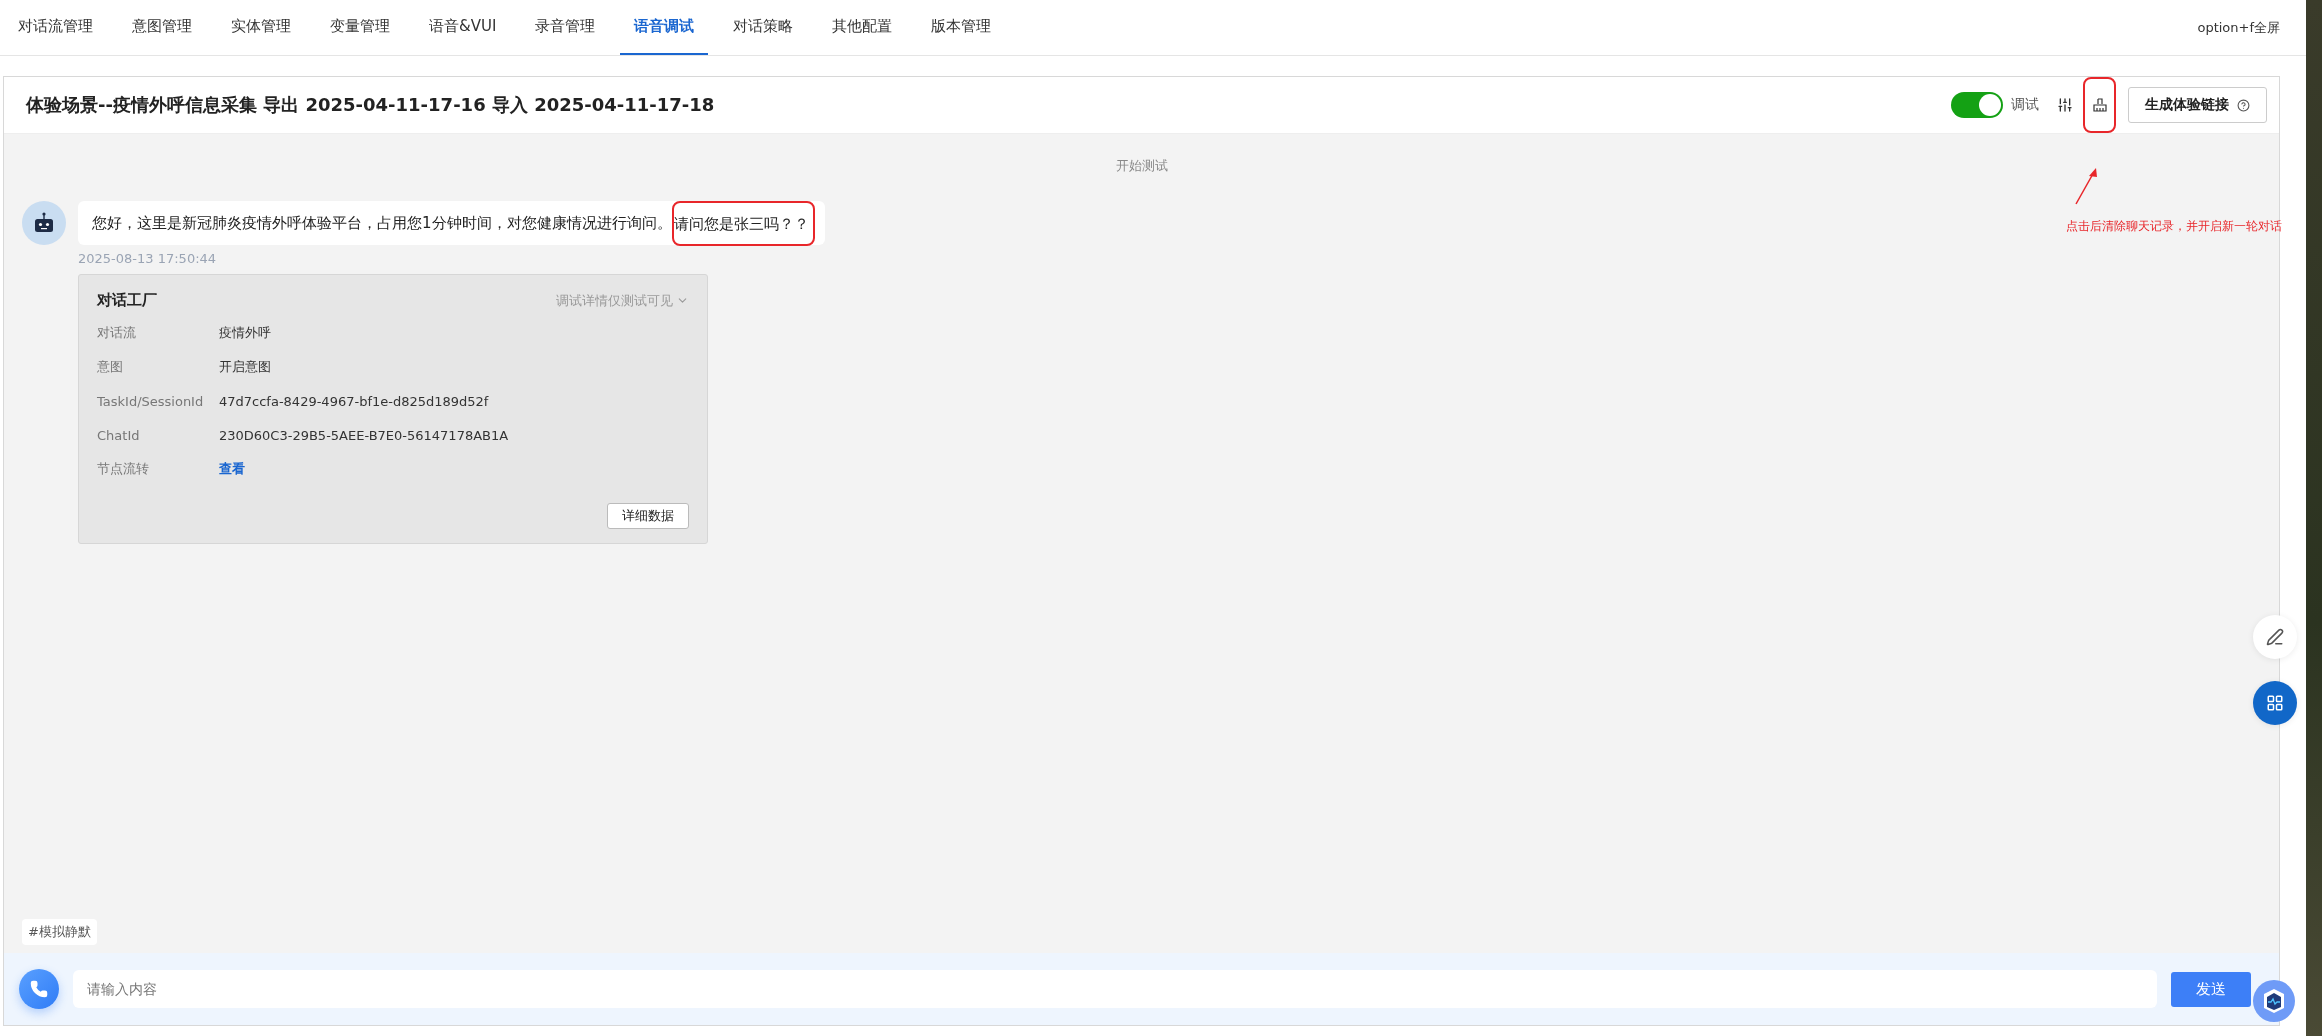 Image resolution: width=2322 pixels, height=1036 pixels. I want to click on message-text: 您好，这里是新冠肺炎疫情外呼体验平台，占用您1分钟时间，对您健康情况进行询问。, so click(382, 223).